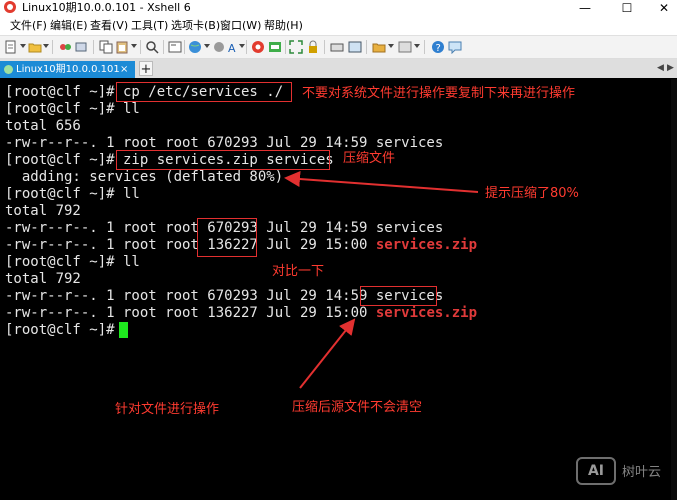  I want to click on note-compare: 对比一下, so click(298, 271).